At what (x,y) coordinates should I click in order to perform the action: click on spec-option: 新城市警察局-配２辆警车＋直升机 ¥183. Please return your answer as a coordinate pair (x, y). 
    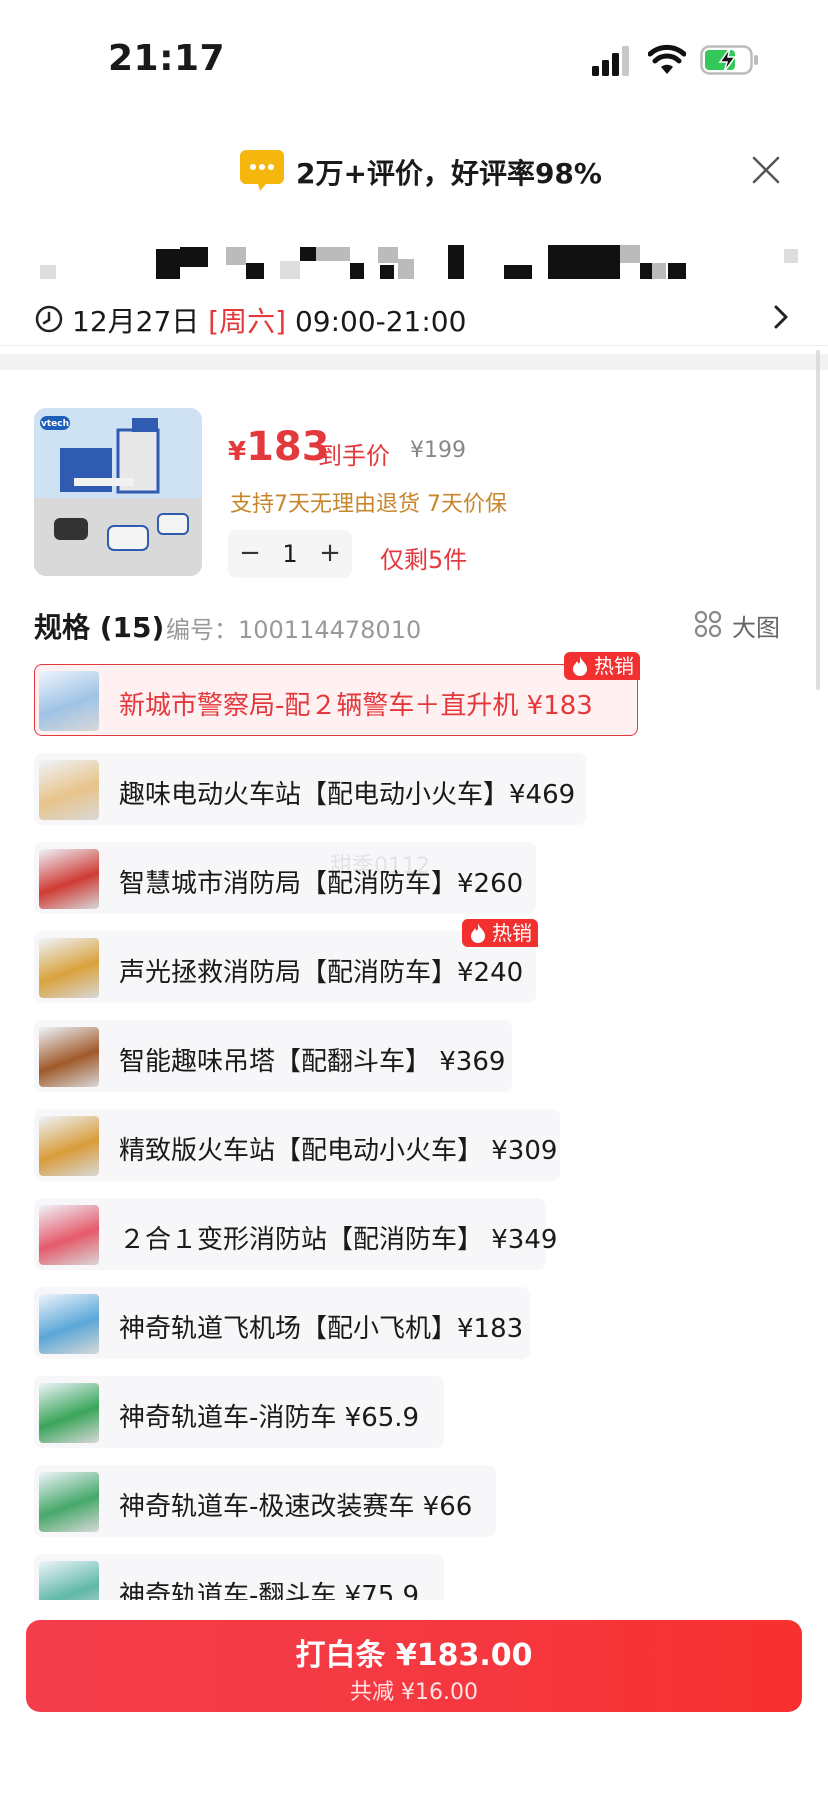
    Looking at the image, I should click on (336, 700).